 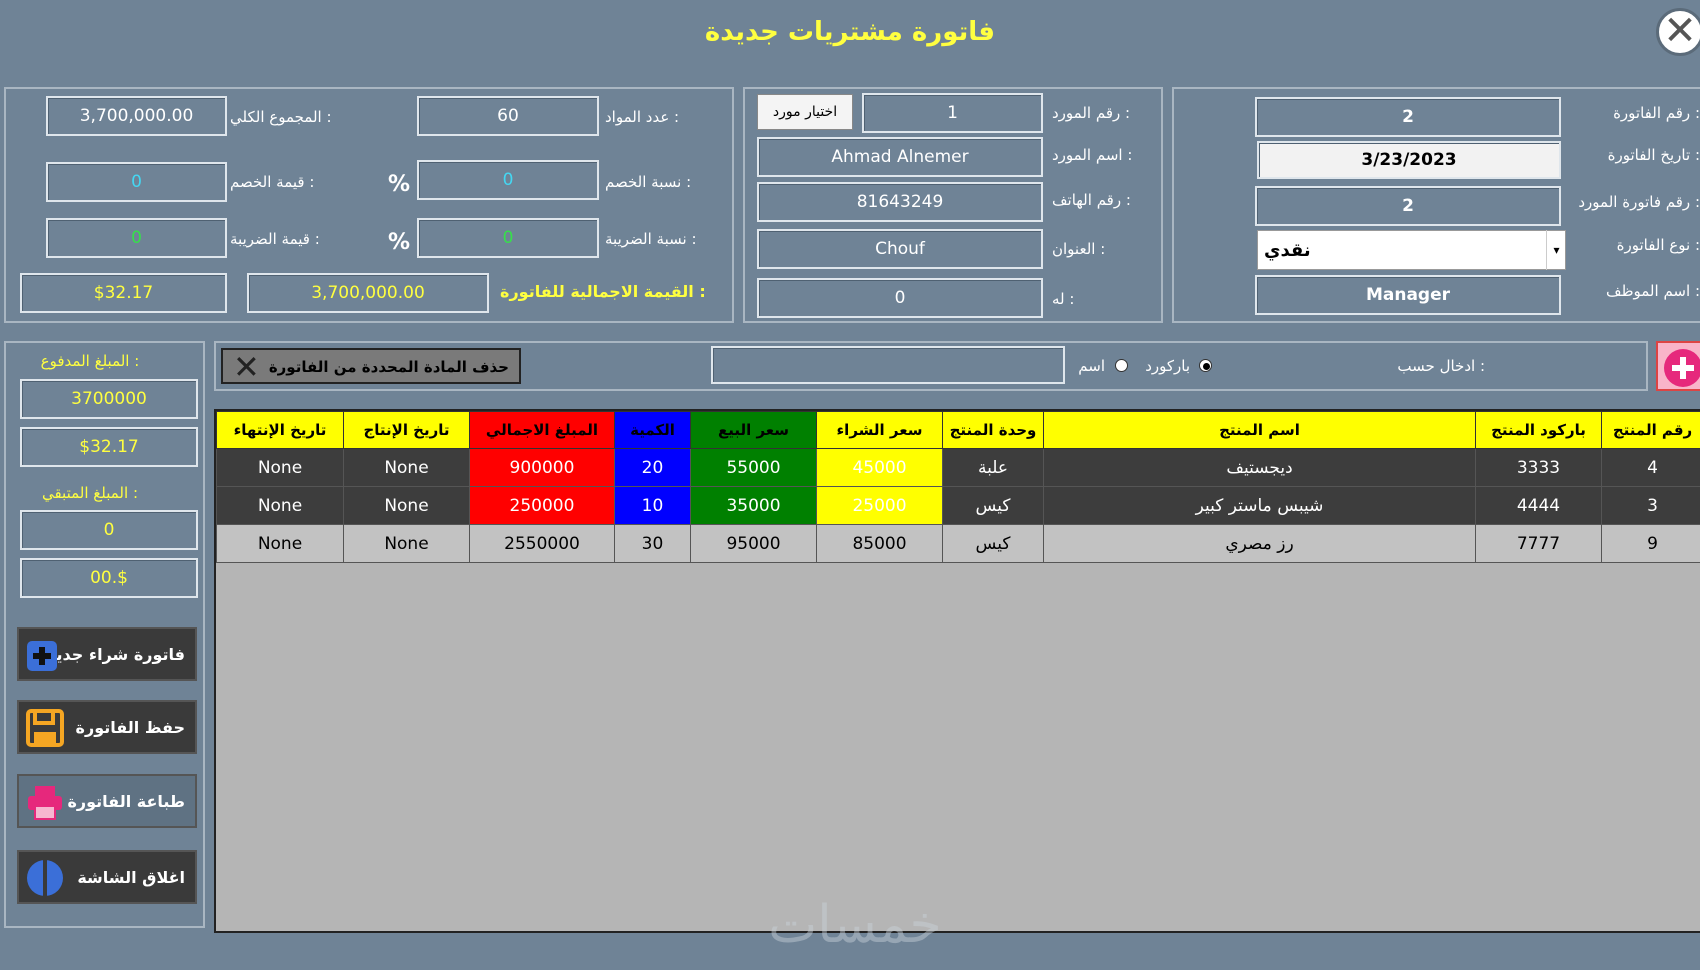 I want to click on cell-purchase-price: 25000, so click(x=879, y=505).